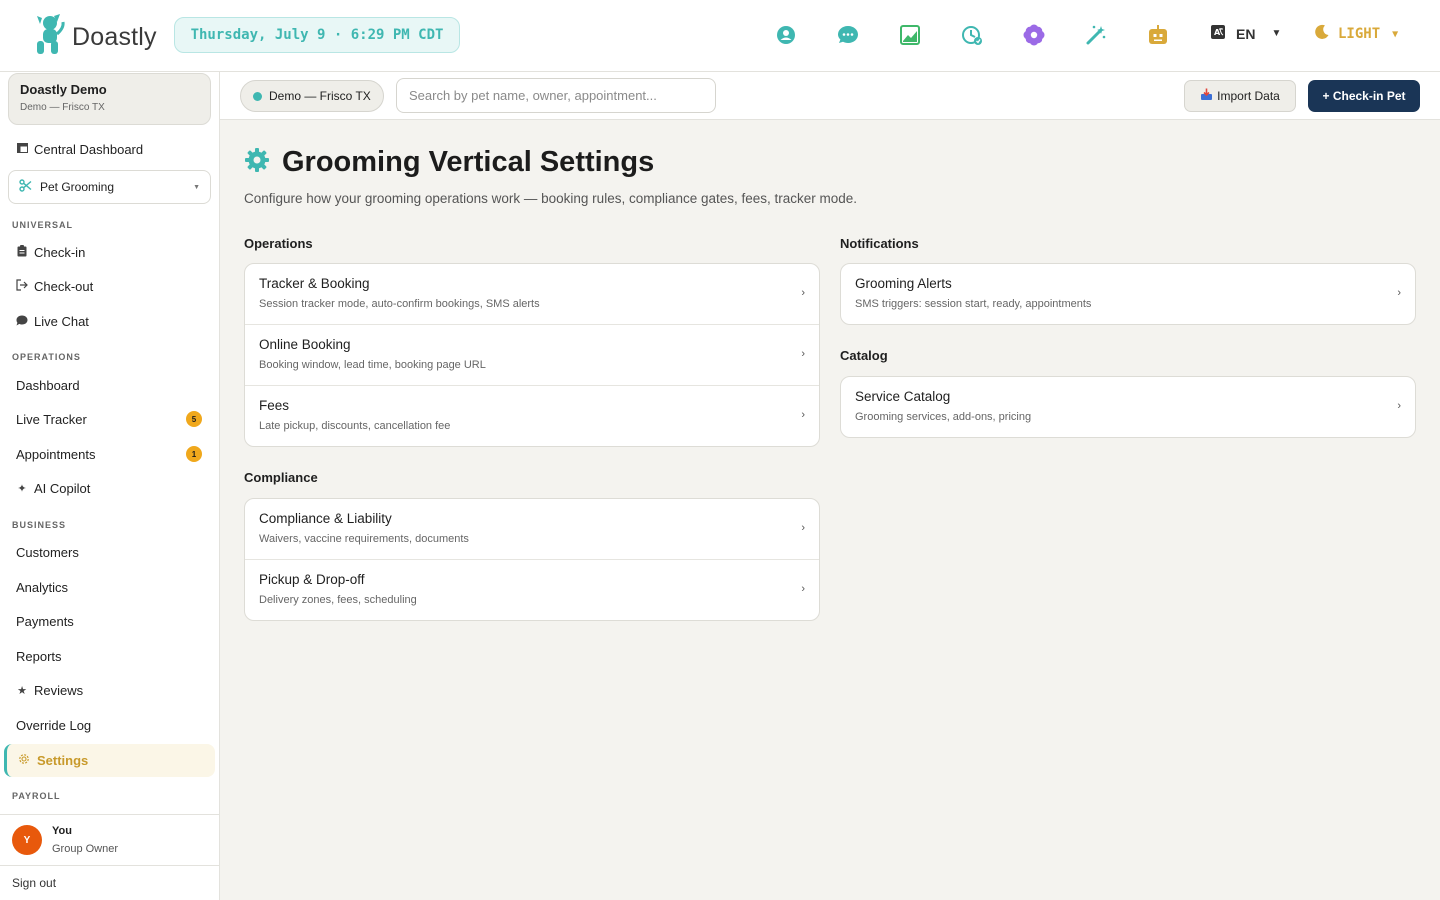  I want to click on vertical-selector: Pet Grooming ▼, so click(109, 187).